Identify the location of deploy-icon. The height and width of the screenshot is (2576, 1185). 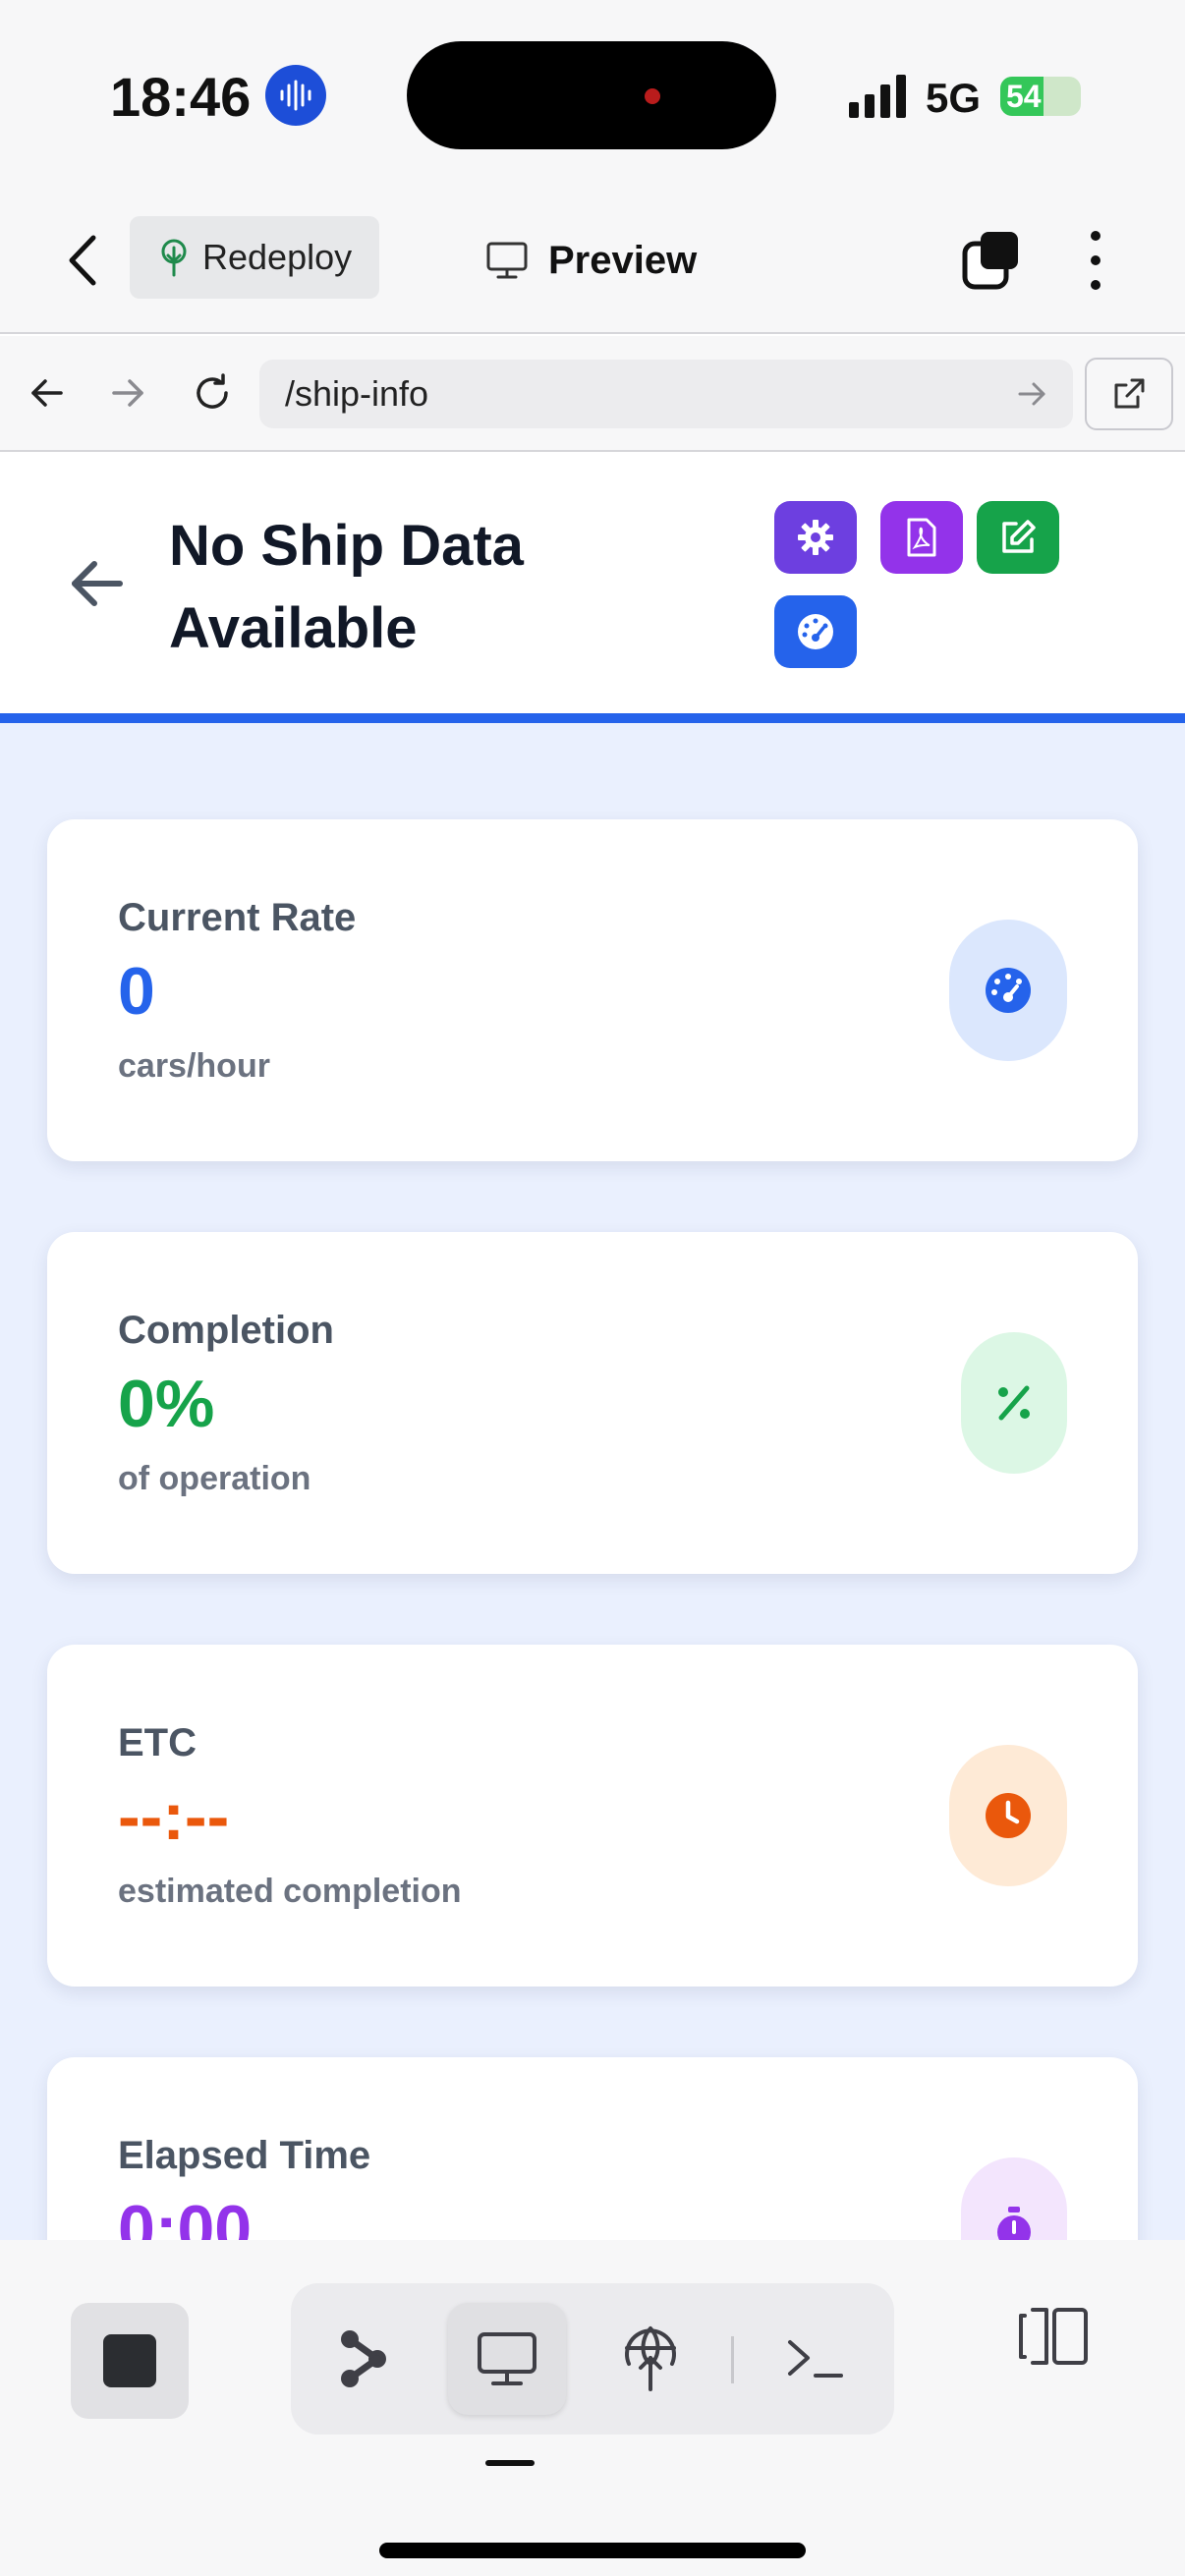
(651, 2358).